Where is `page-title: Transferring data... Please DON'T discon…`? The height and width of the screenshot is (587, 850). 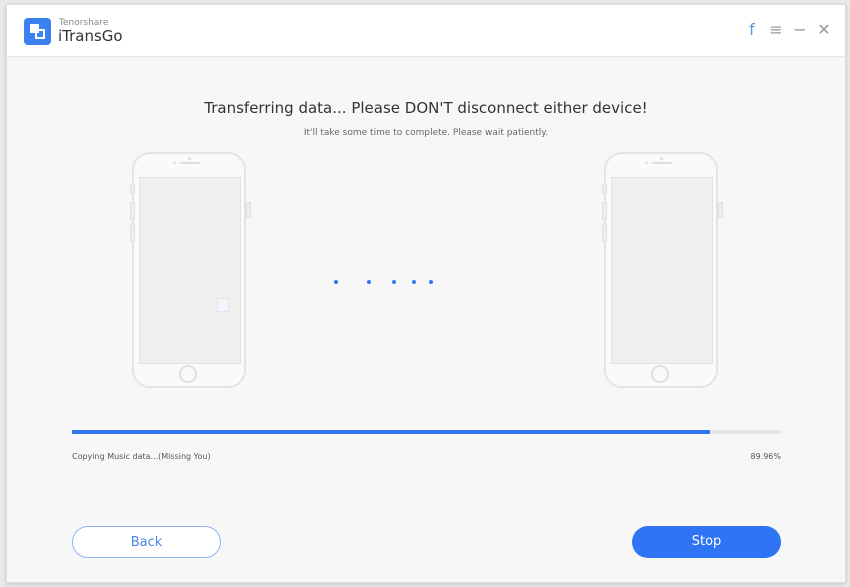 page-title: Transferring data... Please DON'T discon… is located at coordinates (426, 108).